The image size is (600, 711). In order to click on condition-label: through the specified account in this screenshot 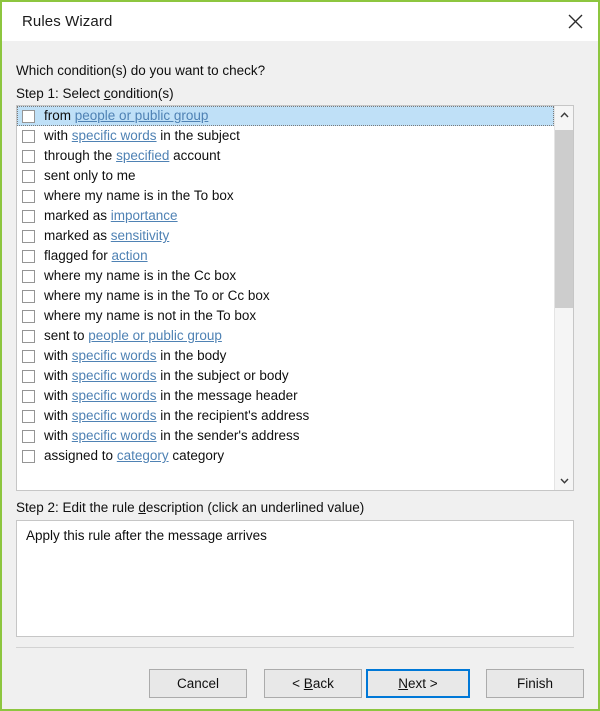, I will do `click(132, 156)`.